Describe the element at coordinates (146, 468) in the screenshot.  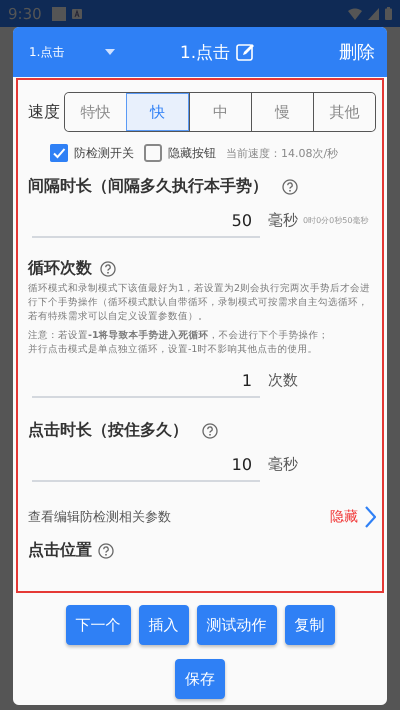
I see `input-field: 10` at that location.